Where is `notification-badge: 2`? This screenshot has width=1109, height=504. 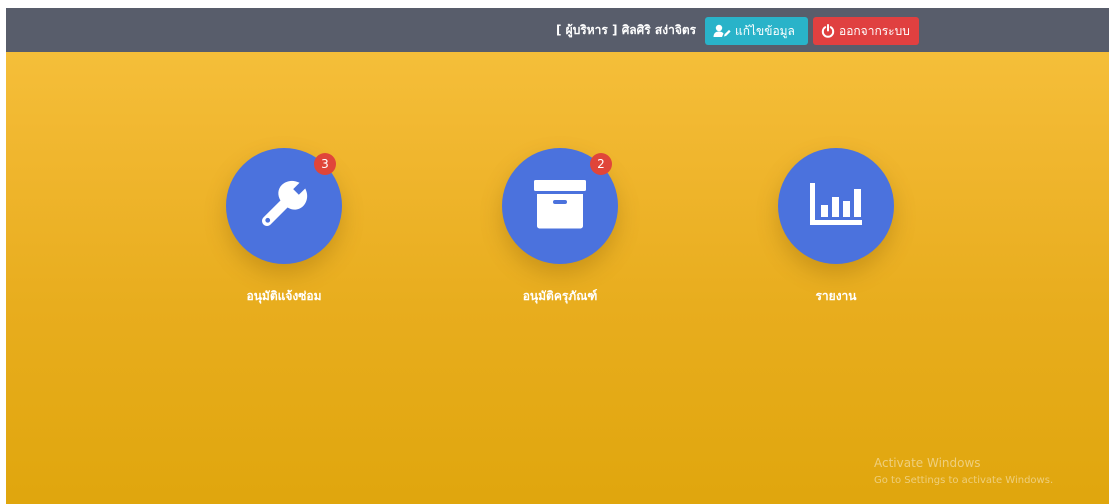 notification-badge: 2 is located at coordinates (601, 164).